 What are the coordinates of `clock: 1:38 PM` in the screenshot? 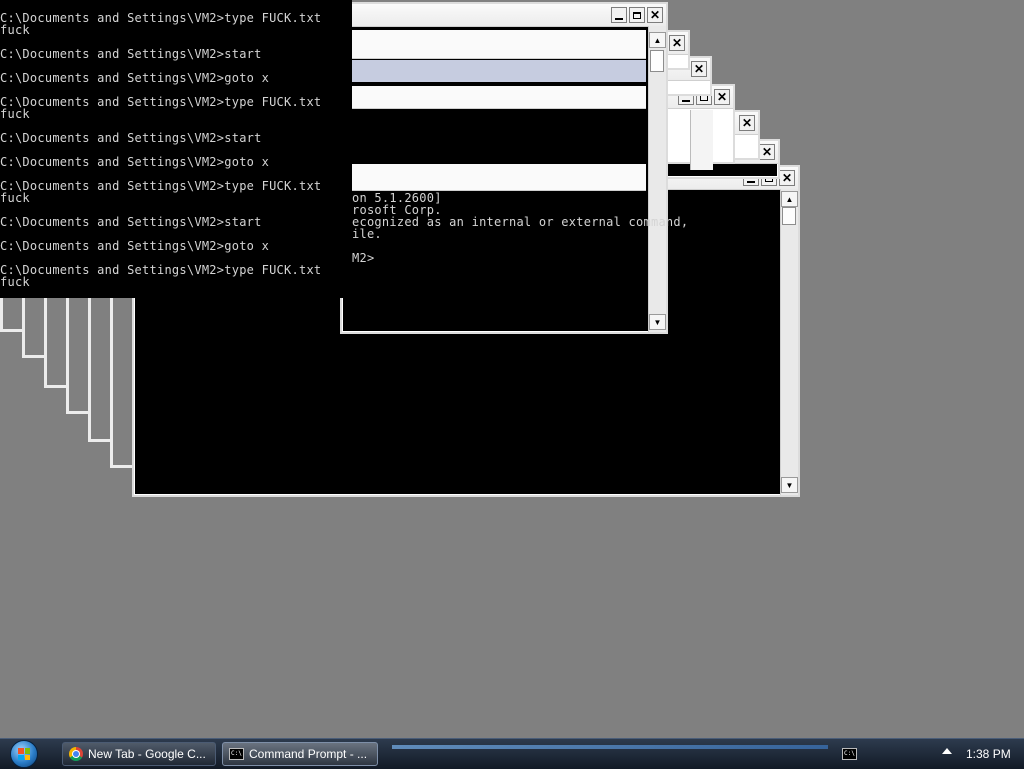 It's located at (988, 754).